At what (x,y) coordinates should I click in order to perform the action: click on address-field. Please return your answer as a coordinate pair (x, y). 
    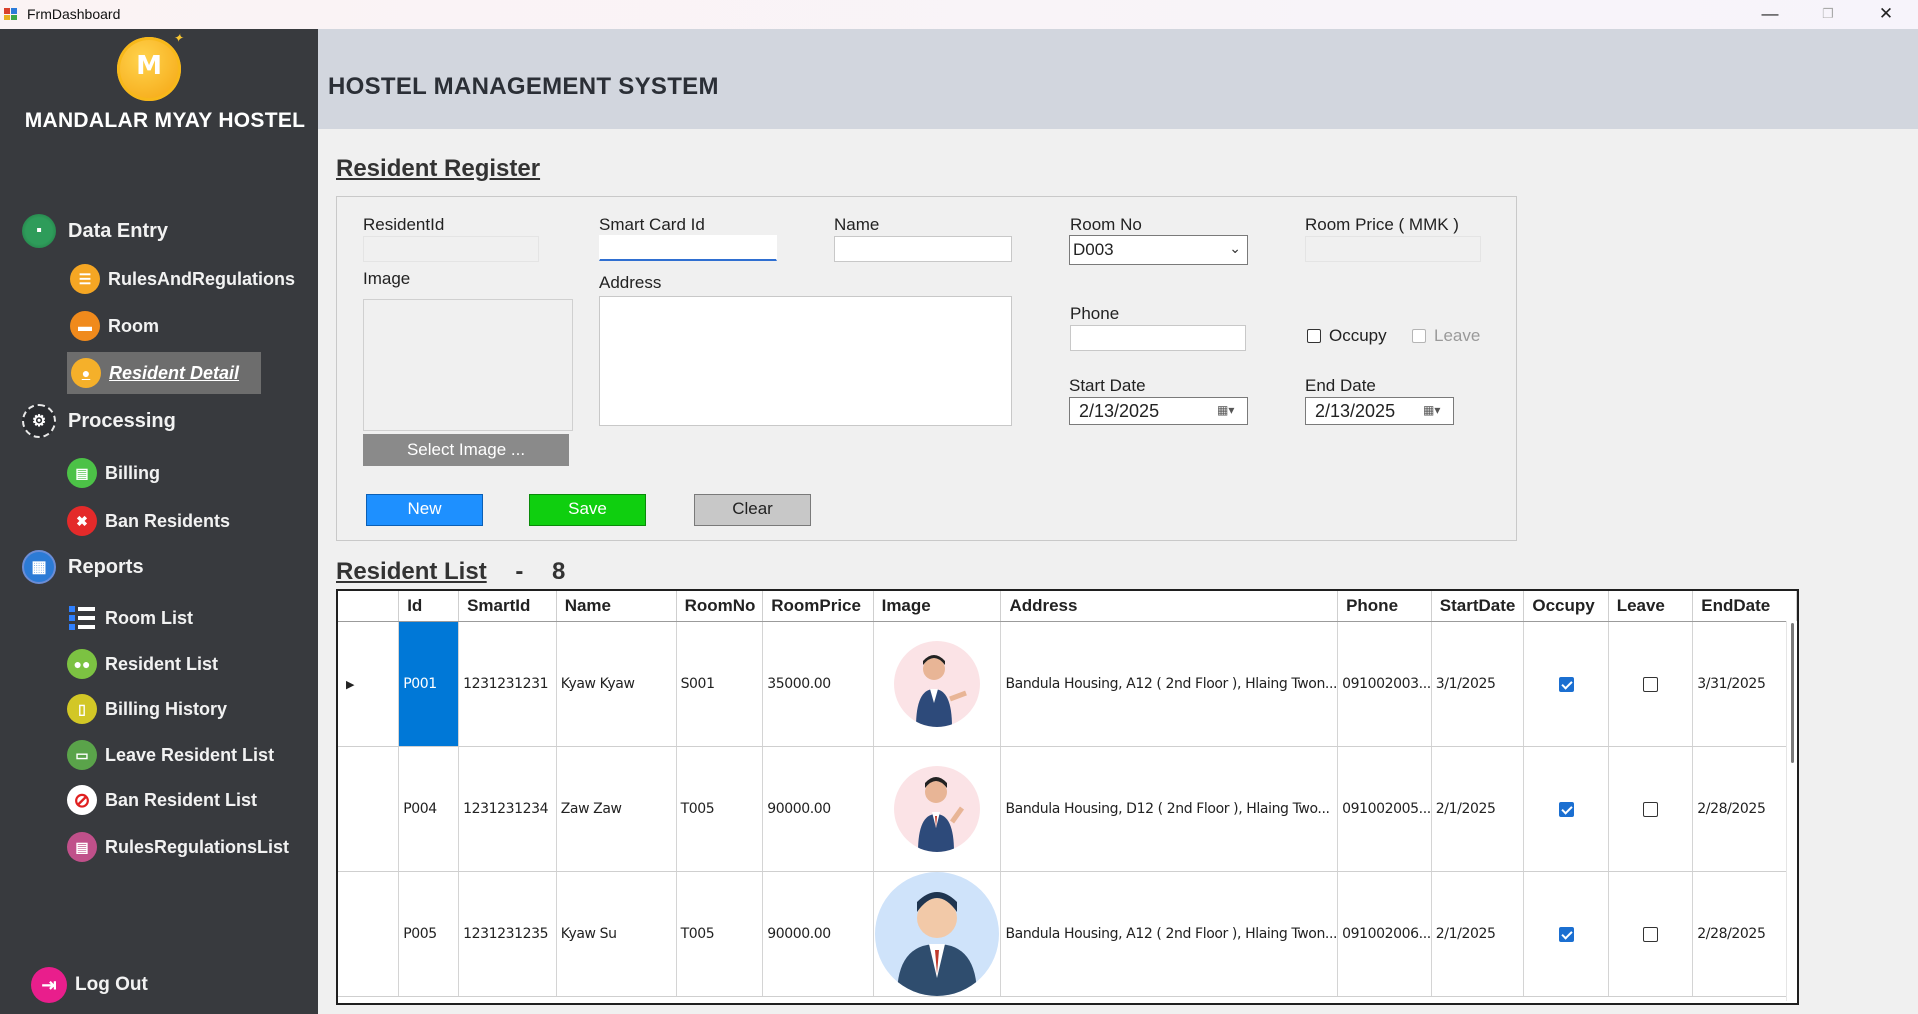
    Looking at the image, I should click on (805, 361).